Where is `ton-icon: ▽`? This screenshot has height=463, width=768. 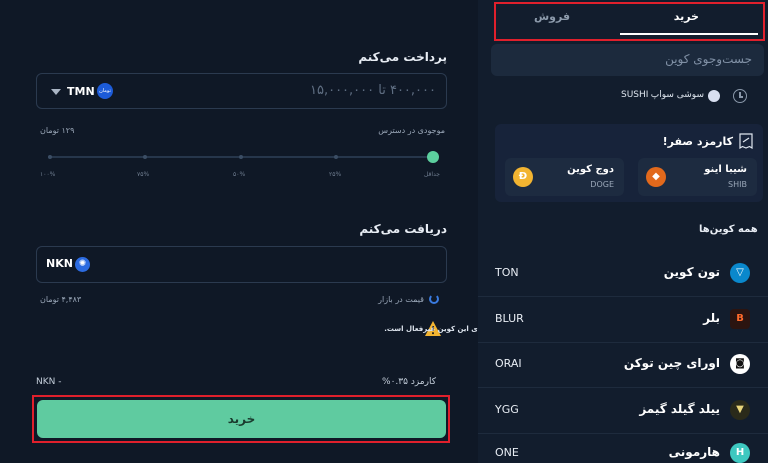
ton-icon: ▽ is located at coordinates (740, 273).